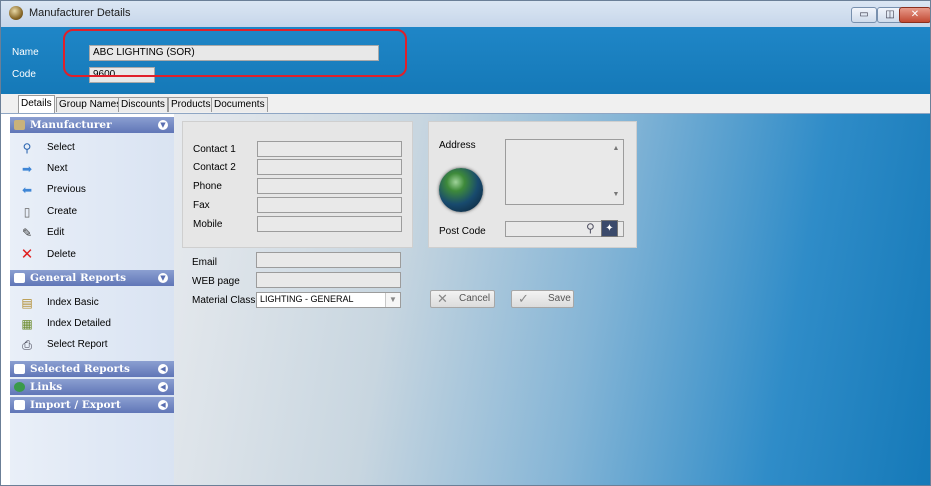 Image resolution: width=931 pixels, height=486 pixels. What do you see at coordinates (19, 125) in the screenshot?
I see `manufacturer-icon` at bounding box center [19, 125].